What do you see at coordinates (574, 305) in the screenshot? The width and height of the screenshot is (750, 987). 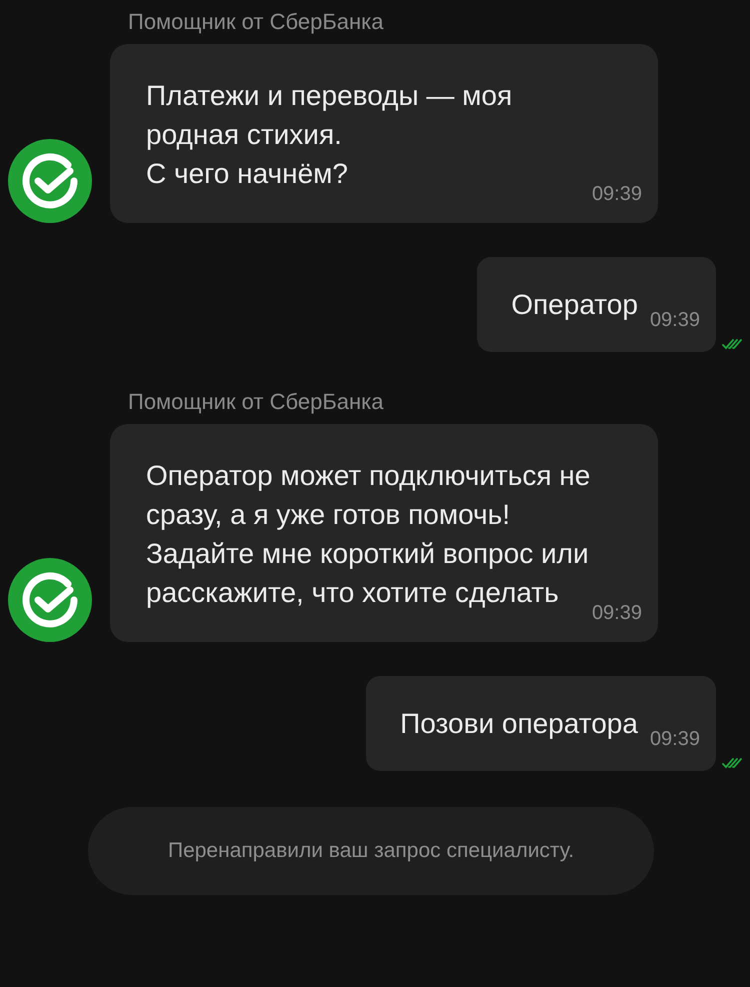 I see `message-text: Оператор` at bounding box center [574, 305].